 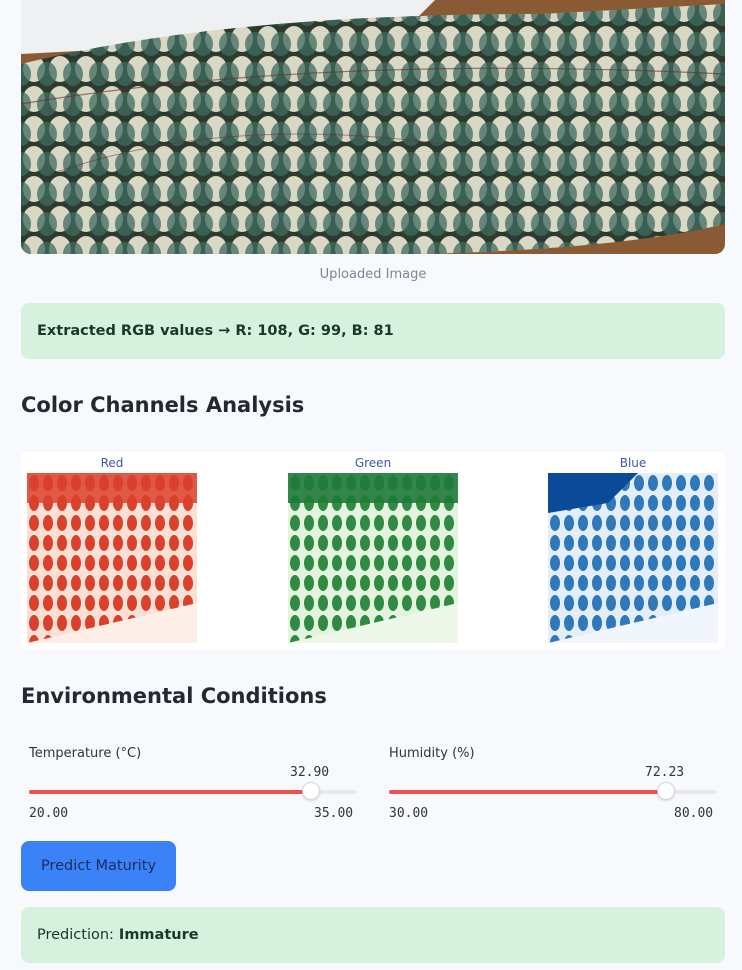 What do you see at coordinates (528, 792) in the screenshot?
I see `humidity-slider-fill` at bounding box center [528, 792].